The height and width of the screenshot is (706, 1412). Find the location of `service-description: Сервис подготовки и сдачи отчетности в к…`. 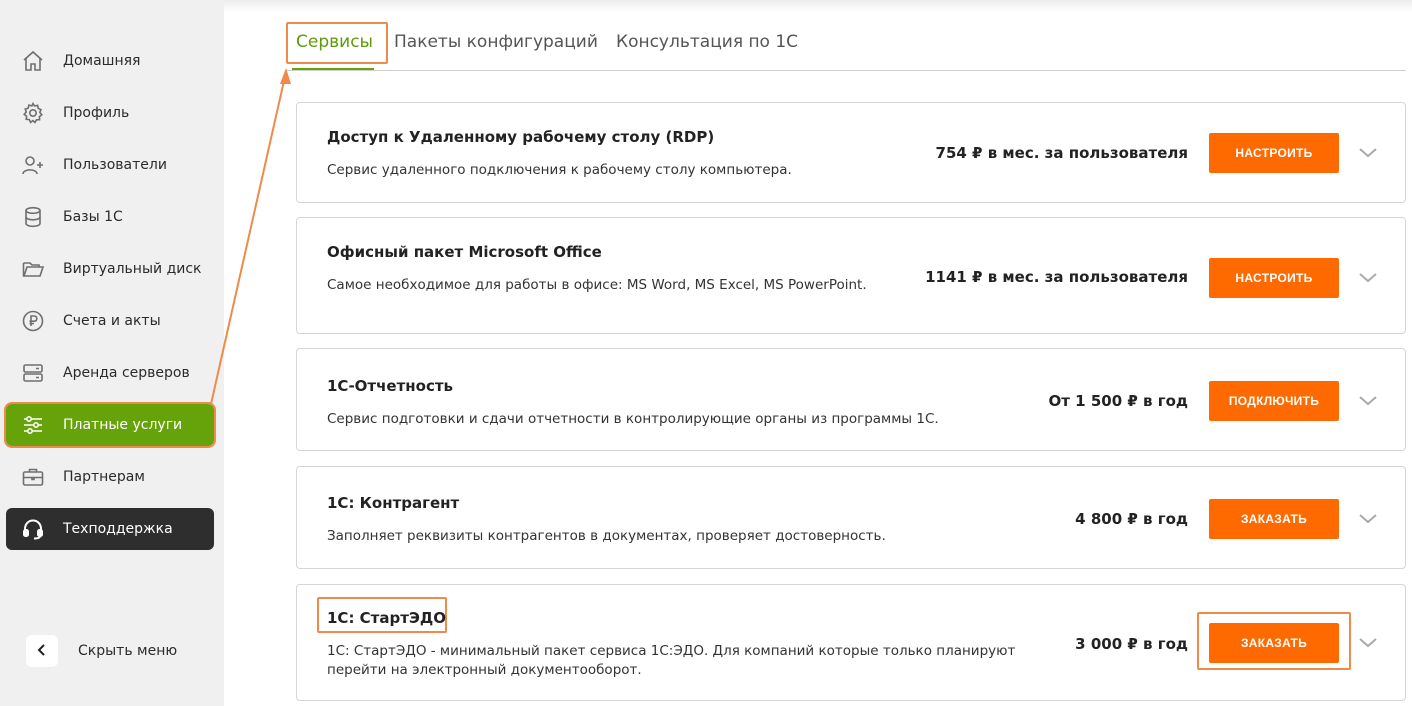

service-description: Сервис подготовки и сдачи отчетности в к… is located at coordinates (633, 419).